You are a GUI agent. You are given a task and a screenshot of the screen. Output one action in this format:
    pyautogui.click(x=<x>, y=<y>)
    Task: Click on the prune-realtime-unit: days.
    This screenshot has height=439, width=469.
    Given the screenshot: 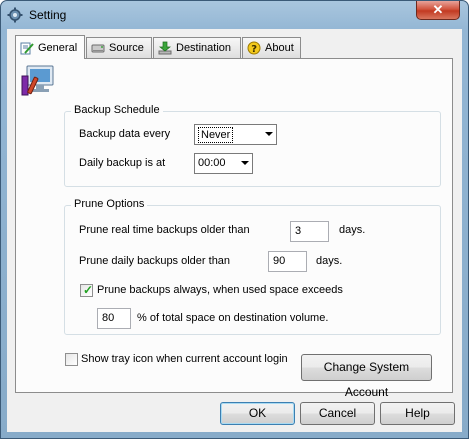 What is the action you would take?
    pyautogui.click(x=352, y=230)
    